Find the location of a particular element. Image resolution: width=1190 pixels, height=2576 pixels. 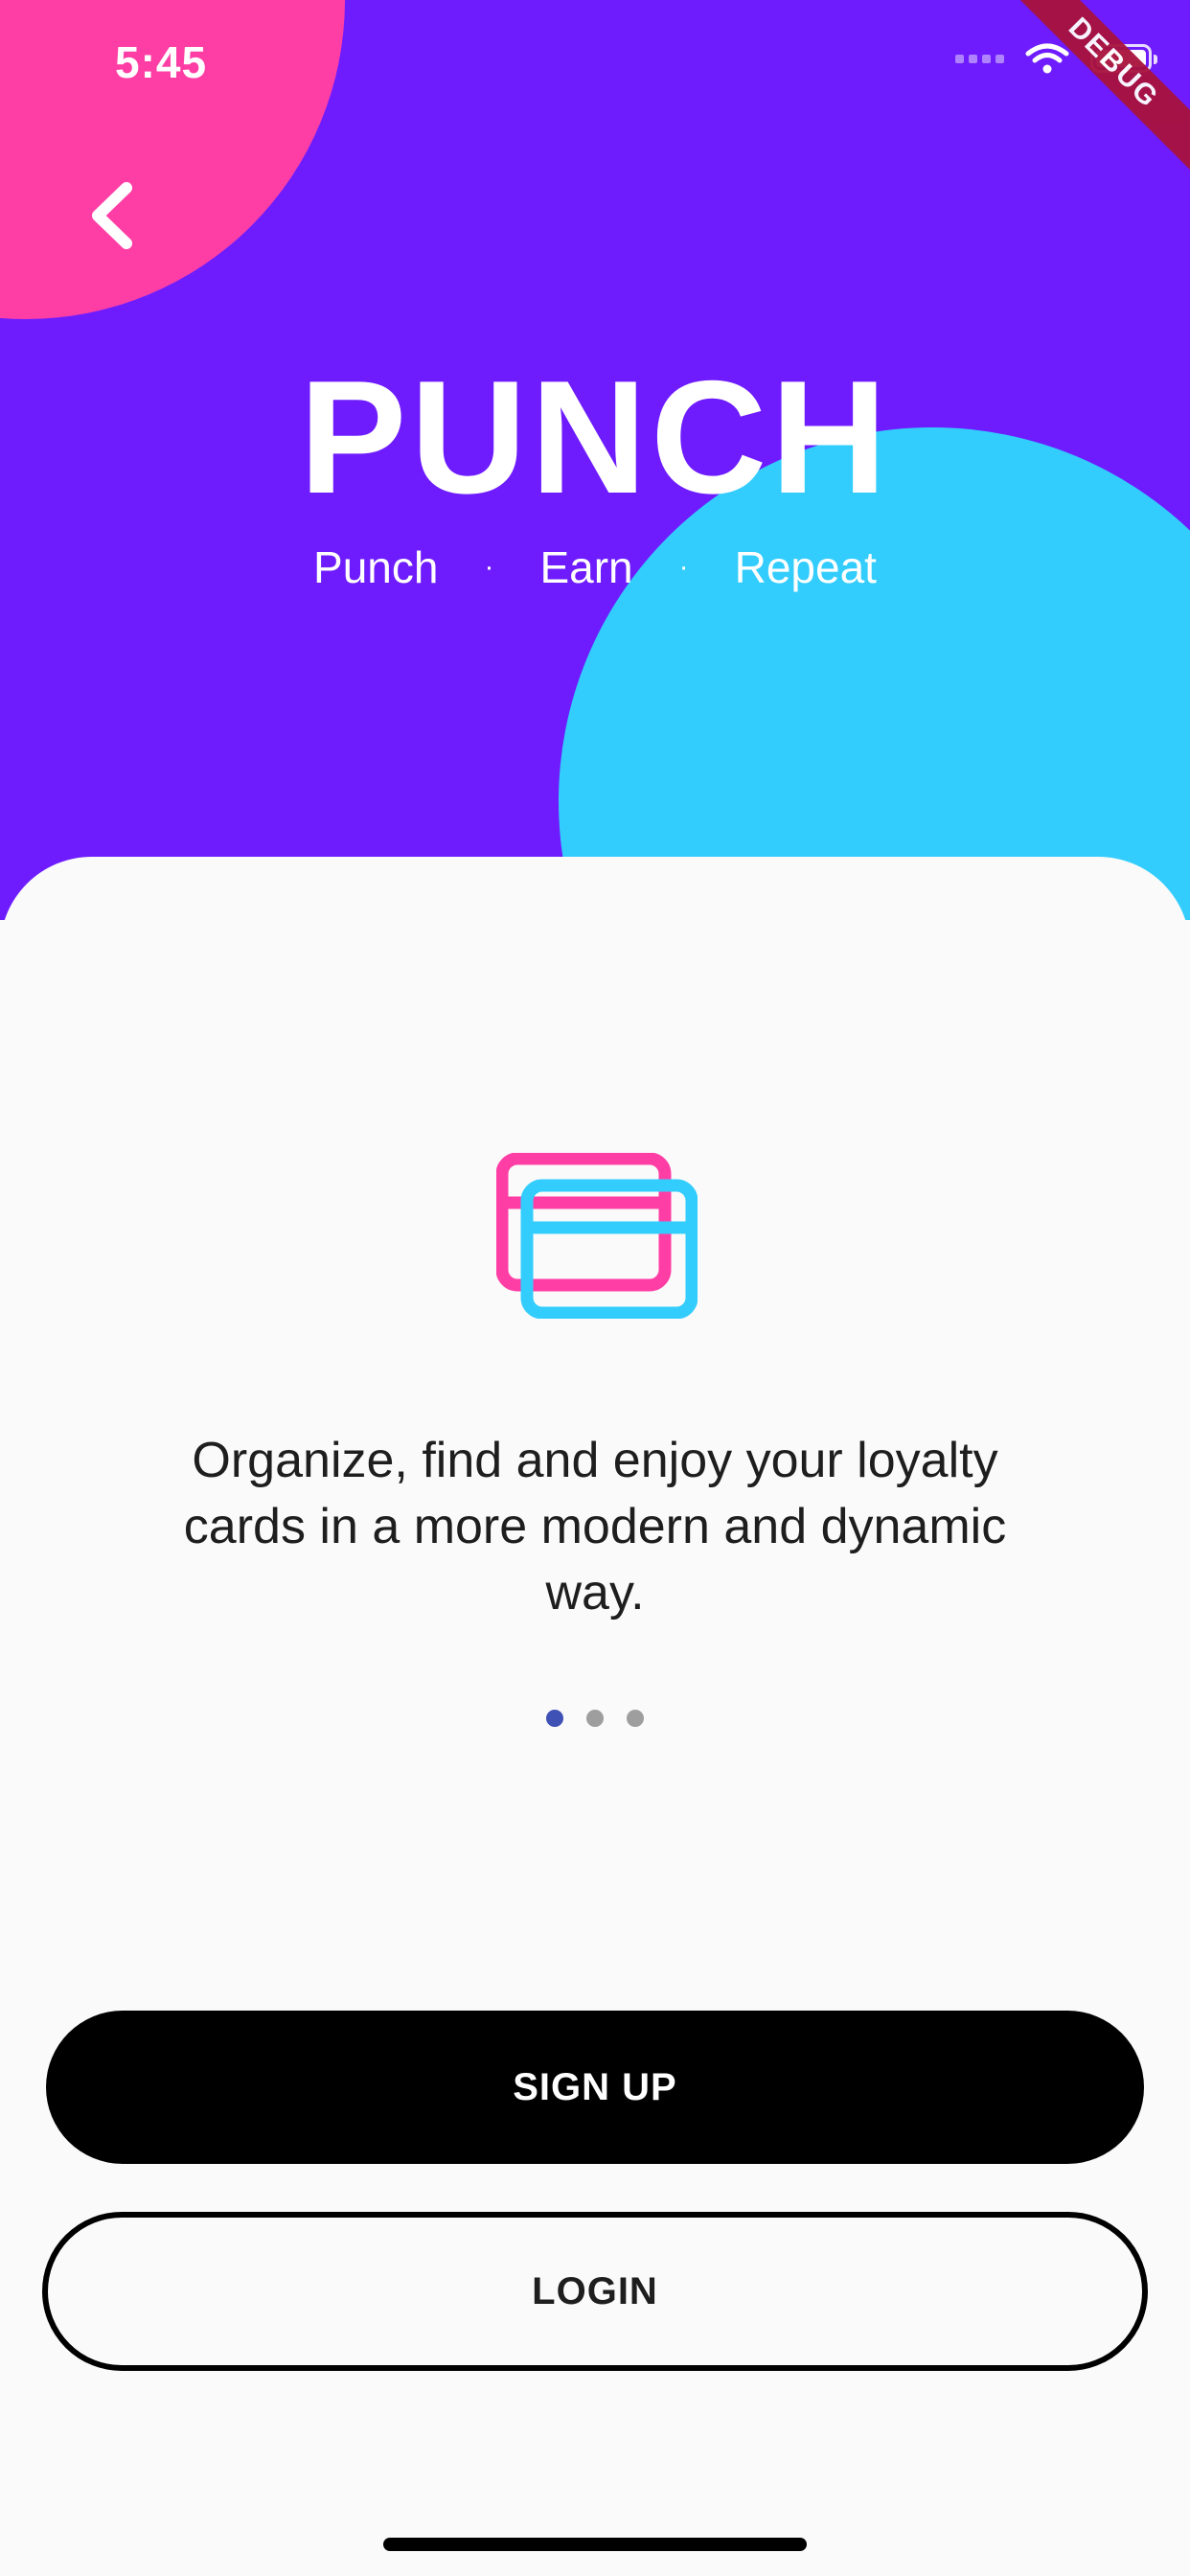

app-tagline: Punch · Earn · Repeat is located at coordinates (595, 567).